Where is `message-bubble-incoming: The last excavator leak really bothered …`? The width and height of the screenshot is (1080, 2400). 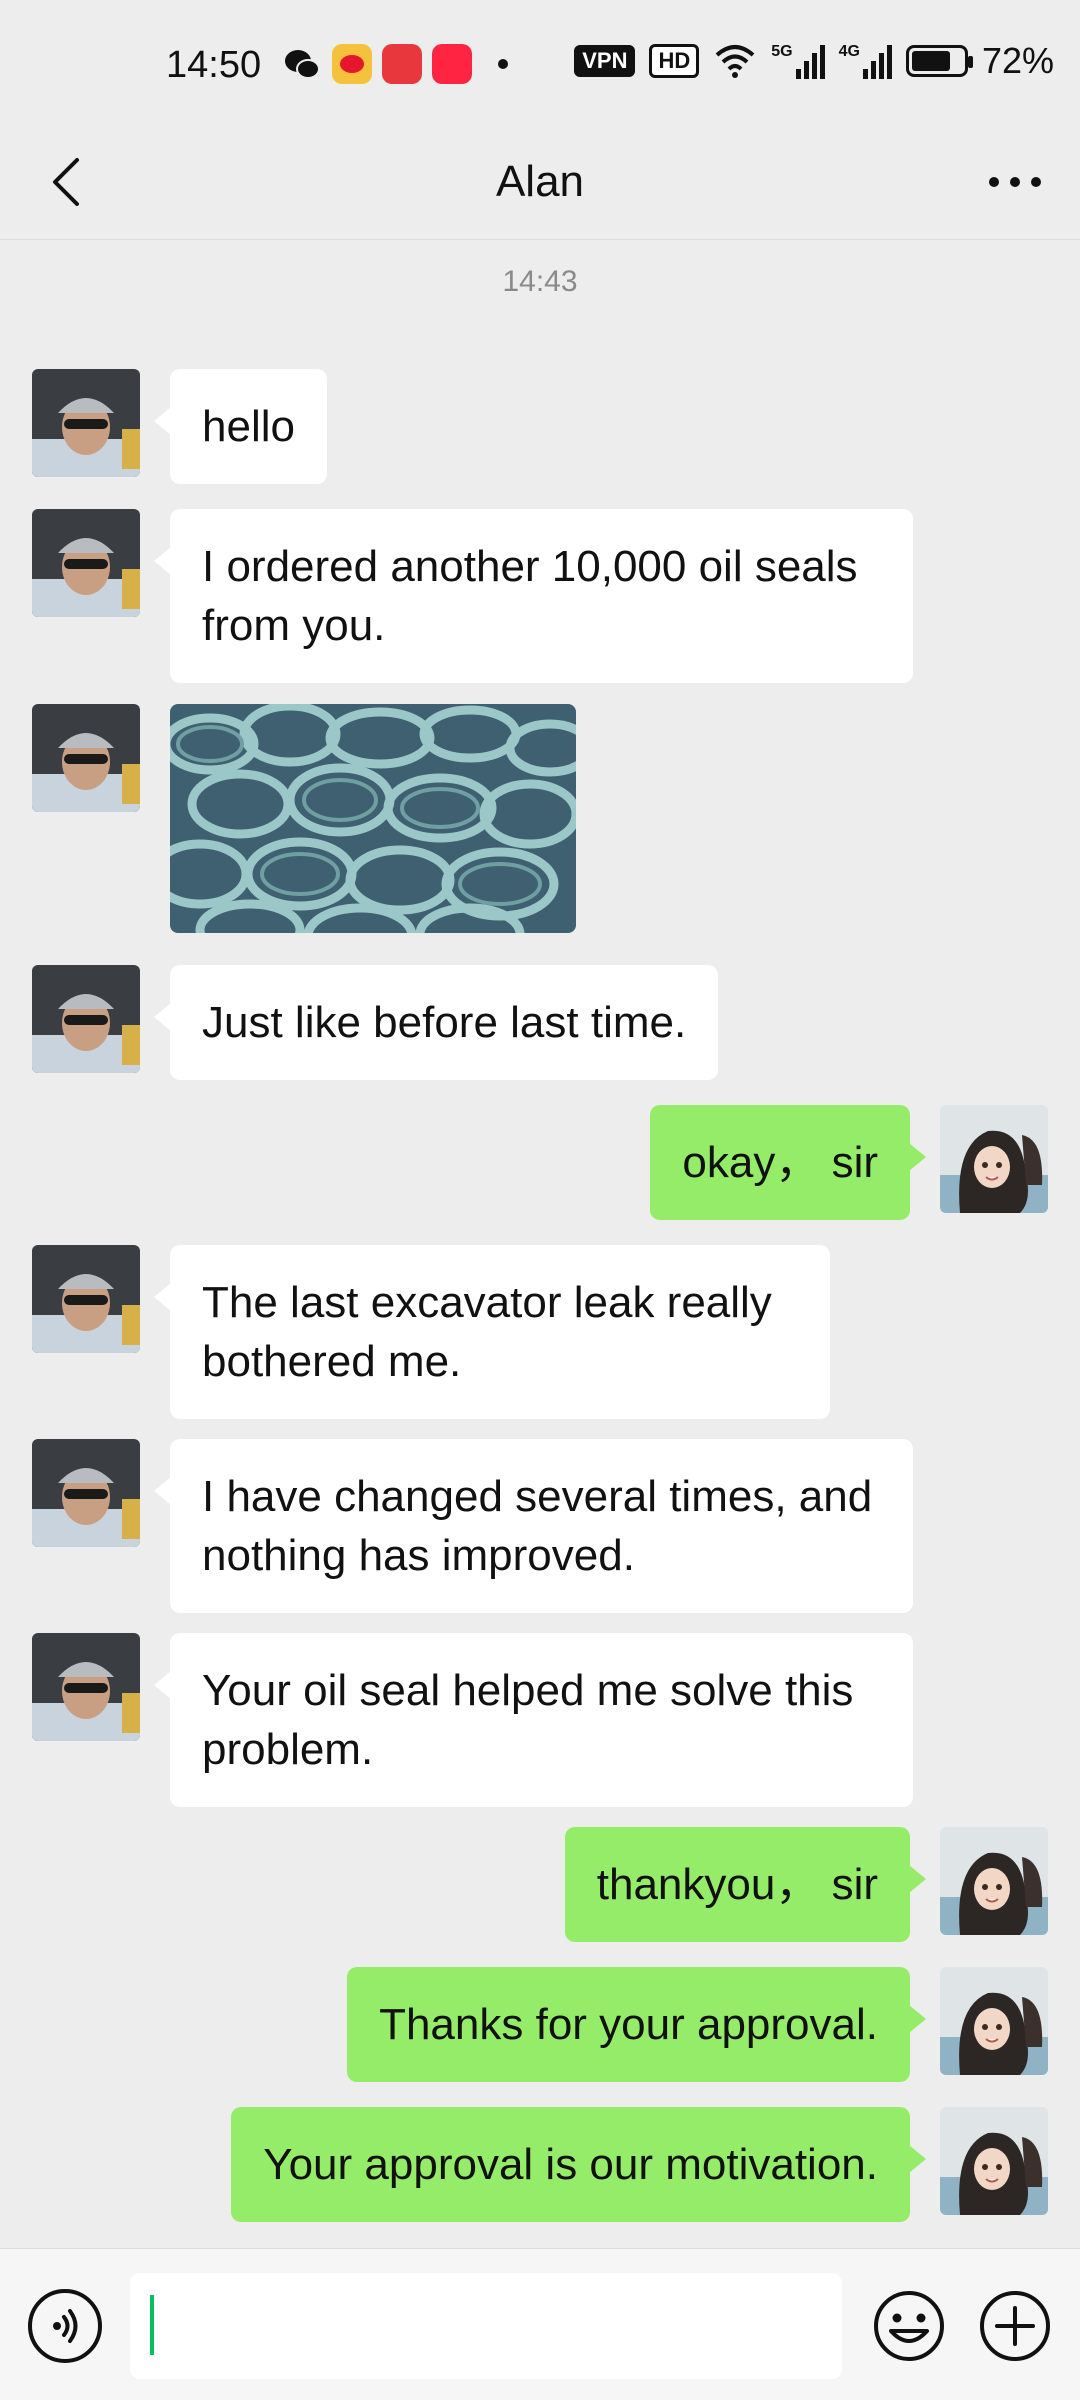
message-bubble-incoming: The last excavator leak really bothered … is located at coordinates (492, 1332).